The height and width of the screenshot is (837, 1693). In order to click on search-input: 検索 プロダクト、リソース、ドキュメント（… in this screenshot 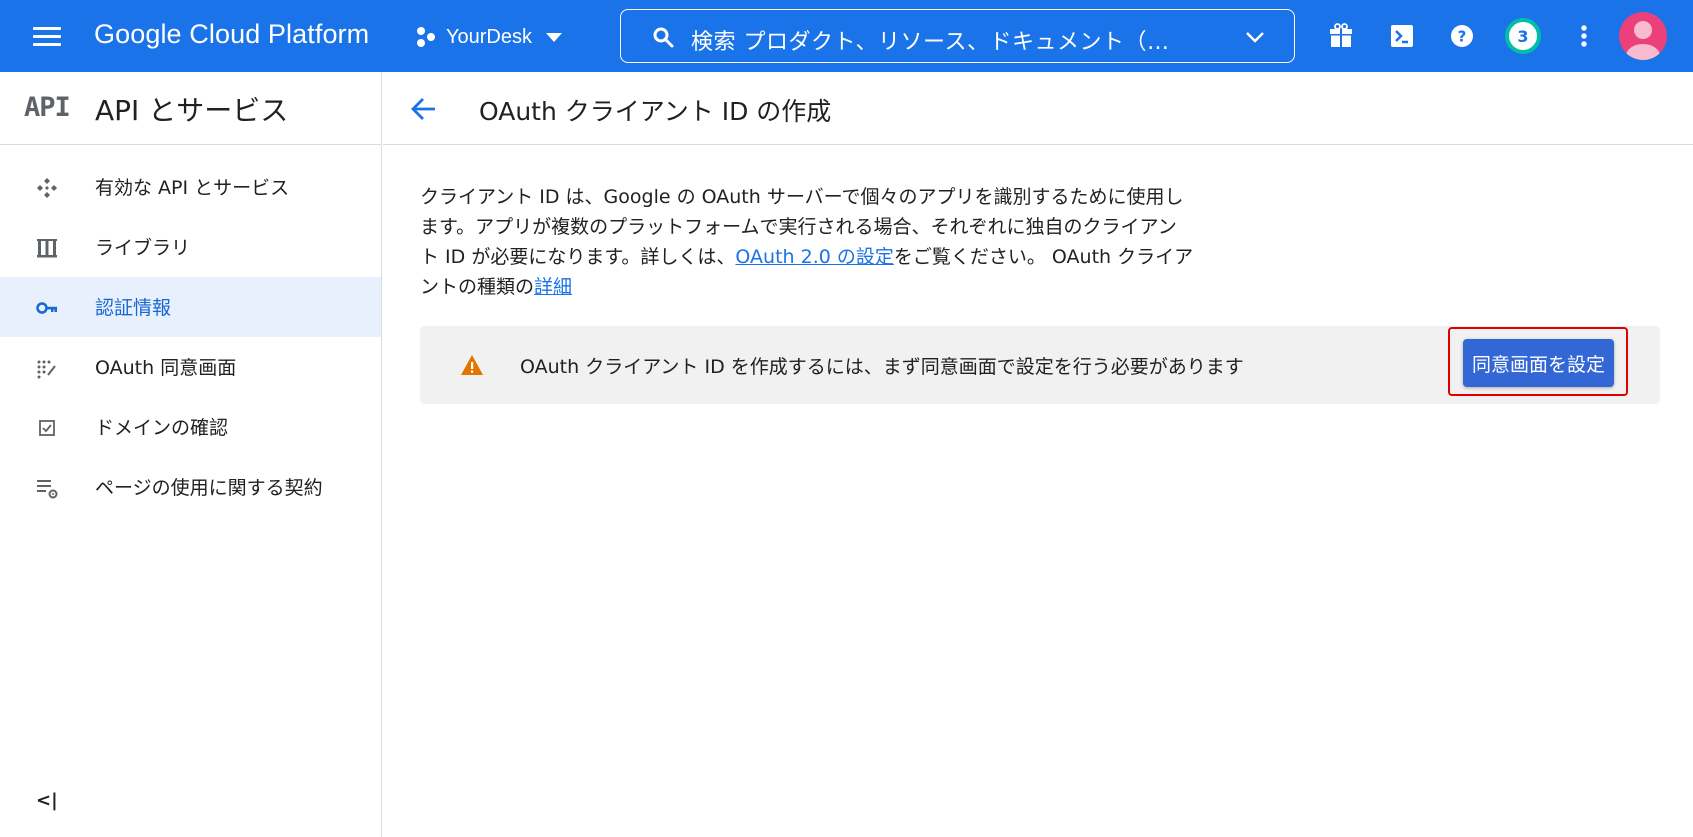, I will do `click(930, 40)`.